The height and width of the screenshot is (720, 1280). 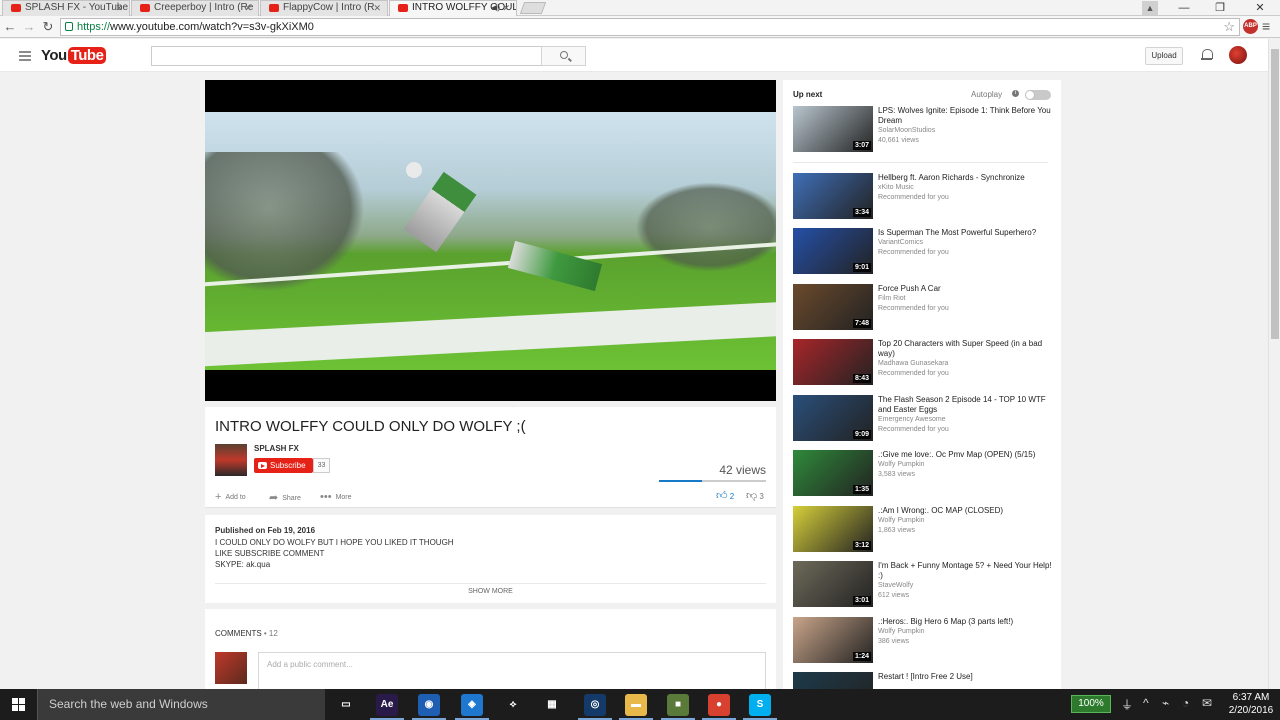 What do you see at coordinates (283, 465) in the screenshot?
I see `subscribe-button: Subscribe` at bounding box center [283, 465].